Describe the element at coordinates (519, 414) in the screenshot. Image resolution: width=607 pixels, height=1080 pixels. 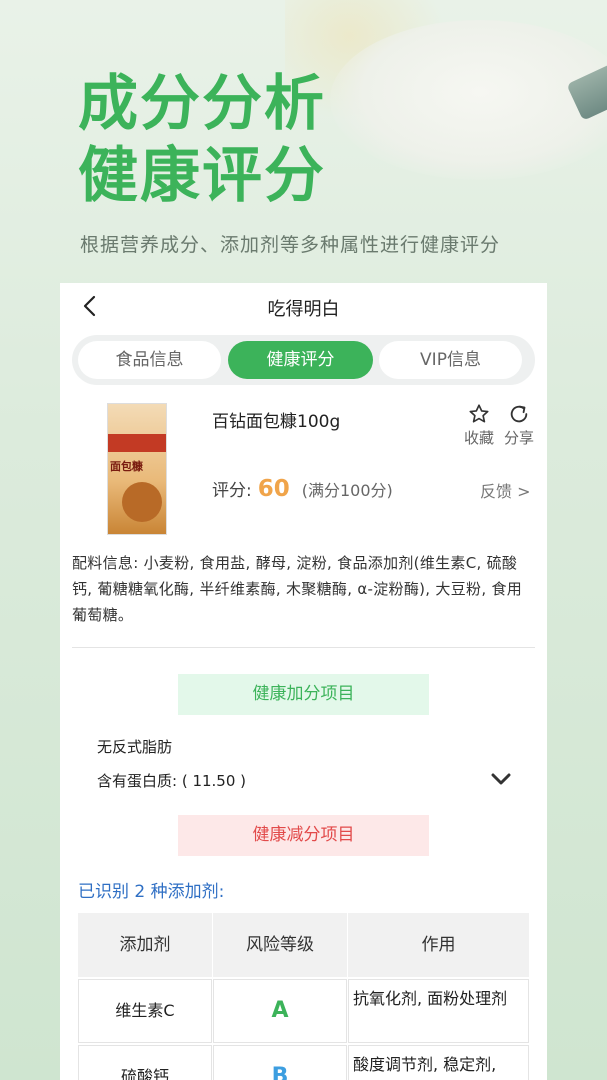
I see `share-icon` at that location.